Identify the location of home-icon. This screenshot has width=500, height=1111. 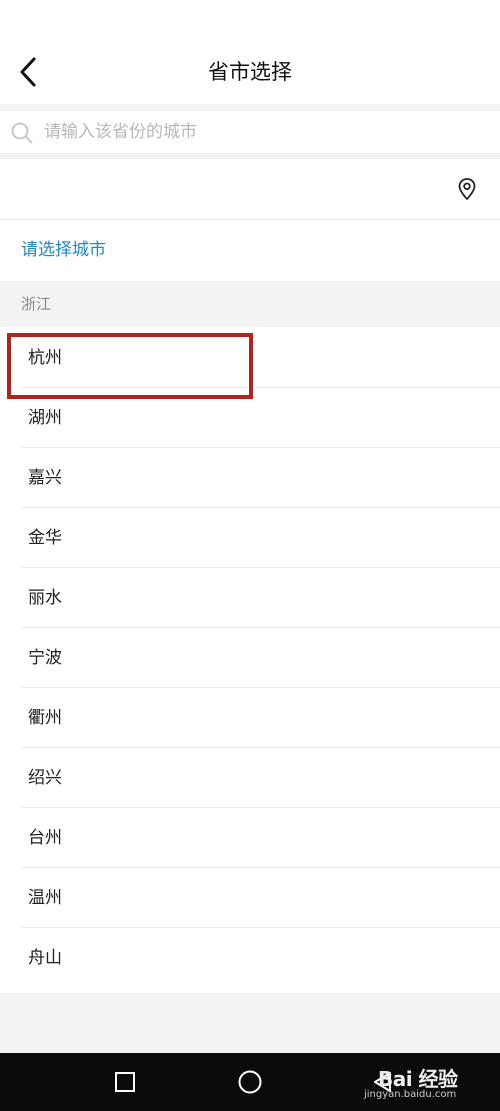
(250, 1082).